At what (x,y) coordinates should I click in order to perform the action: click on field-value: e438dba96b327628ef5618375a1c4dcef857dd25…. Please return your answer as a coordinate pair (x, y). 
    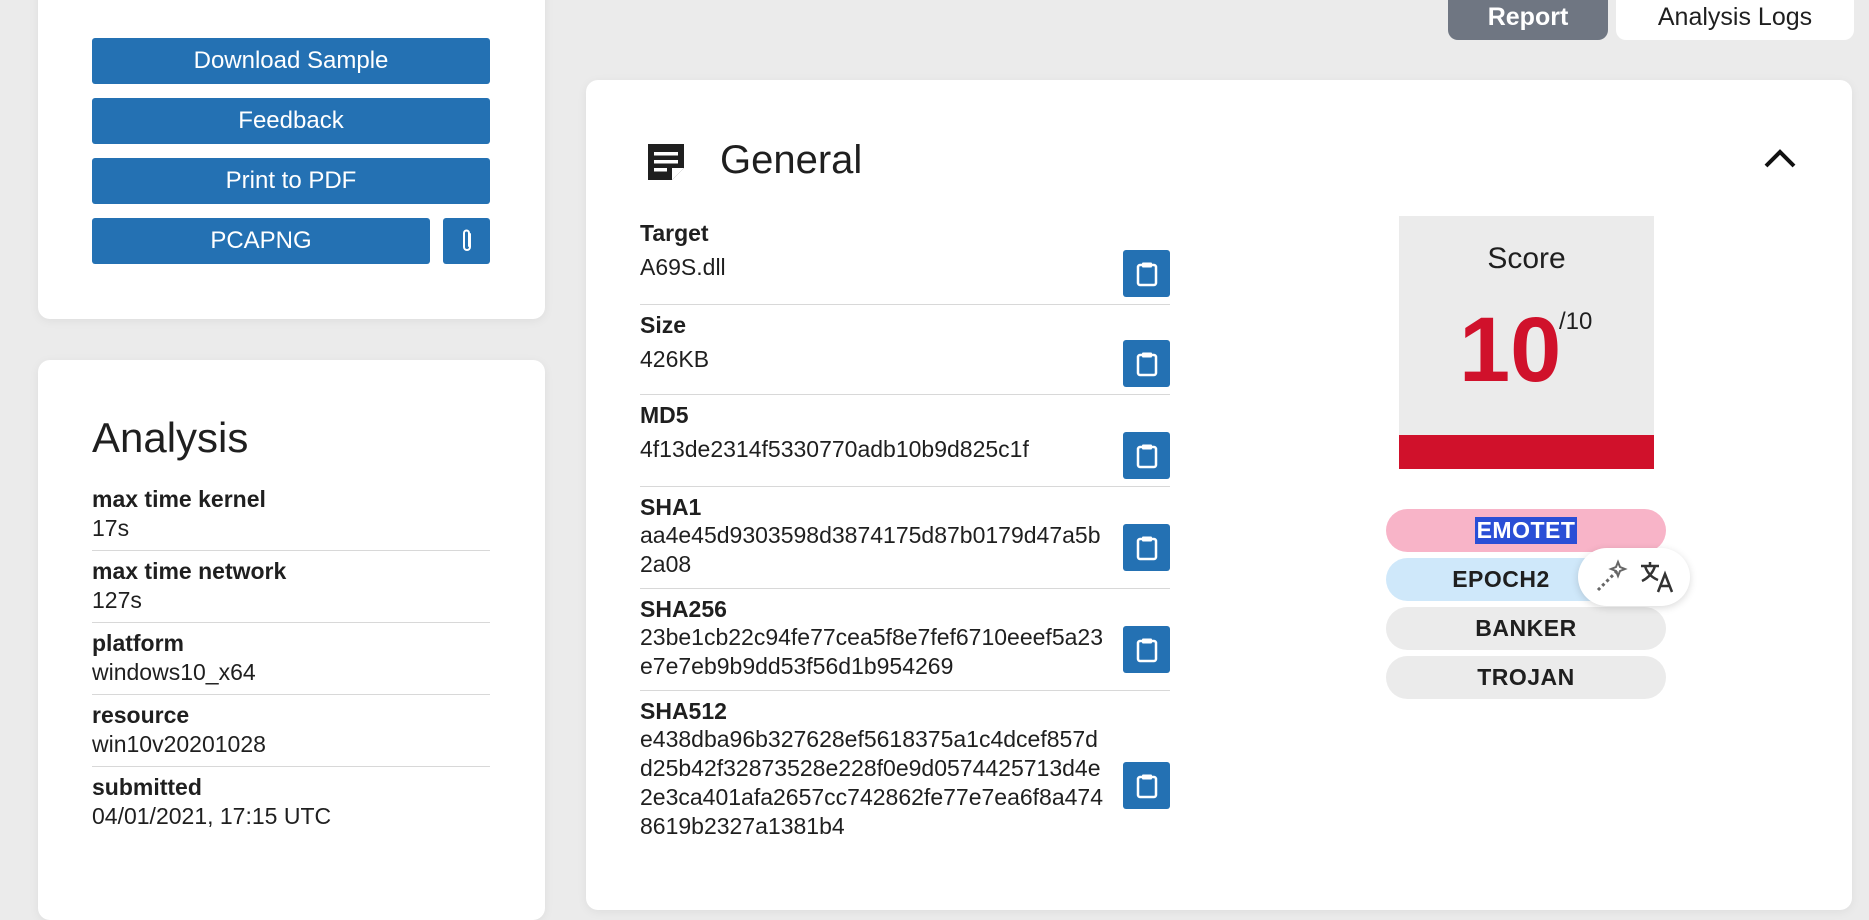
    Looking at the image, I should click on (871, 782).